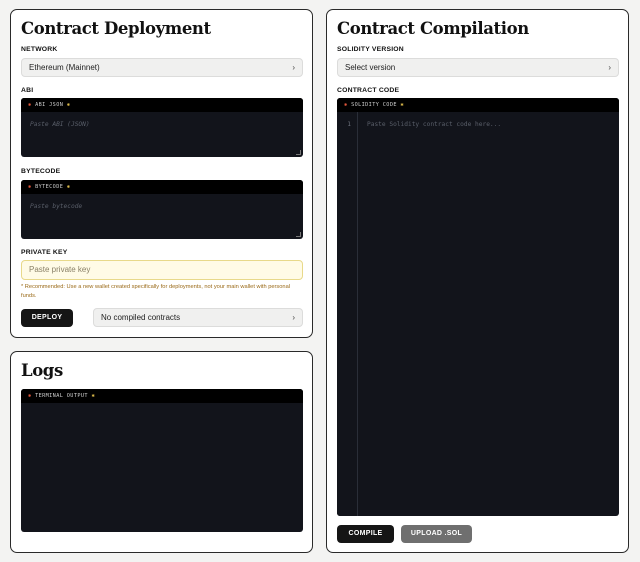  I want to click on bytecode-editor: ✱ BYTECODE ✱ Paste bytecode, so click(162, 209).